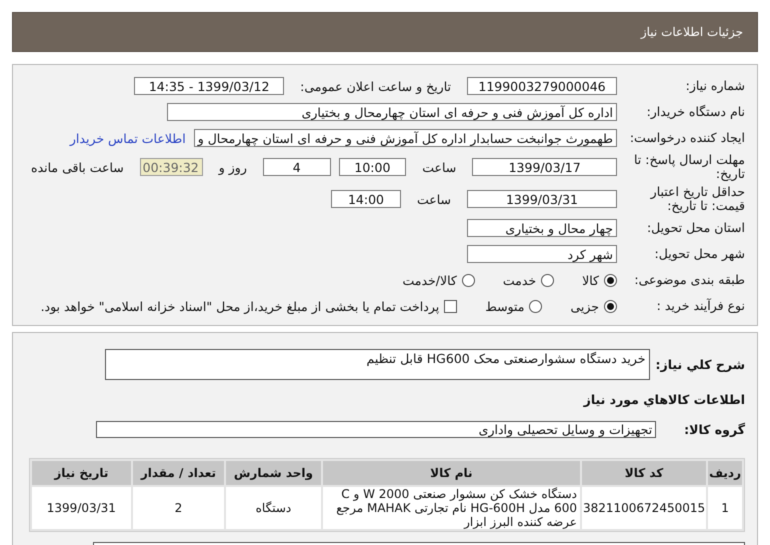 This screenshot has height=545, width=770. I want to click on field-label: حداقل تاریخ اعتبار قیمت: تا تاریخ:, so click(697, 199).